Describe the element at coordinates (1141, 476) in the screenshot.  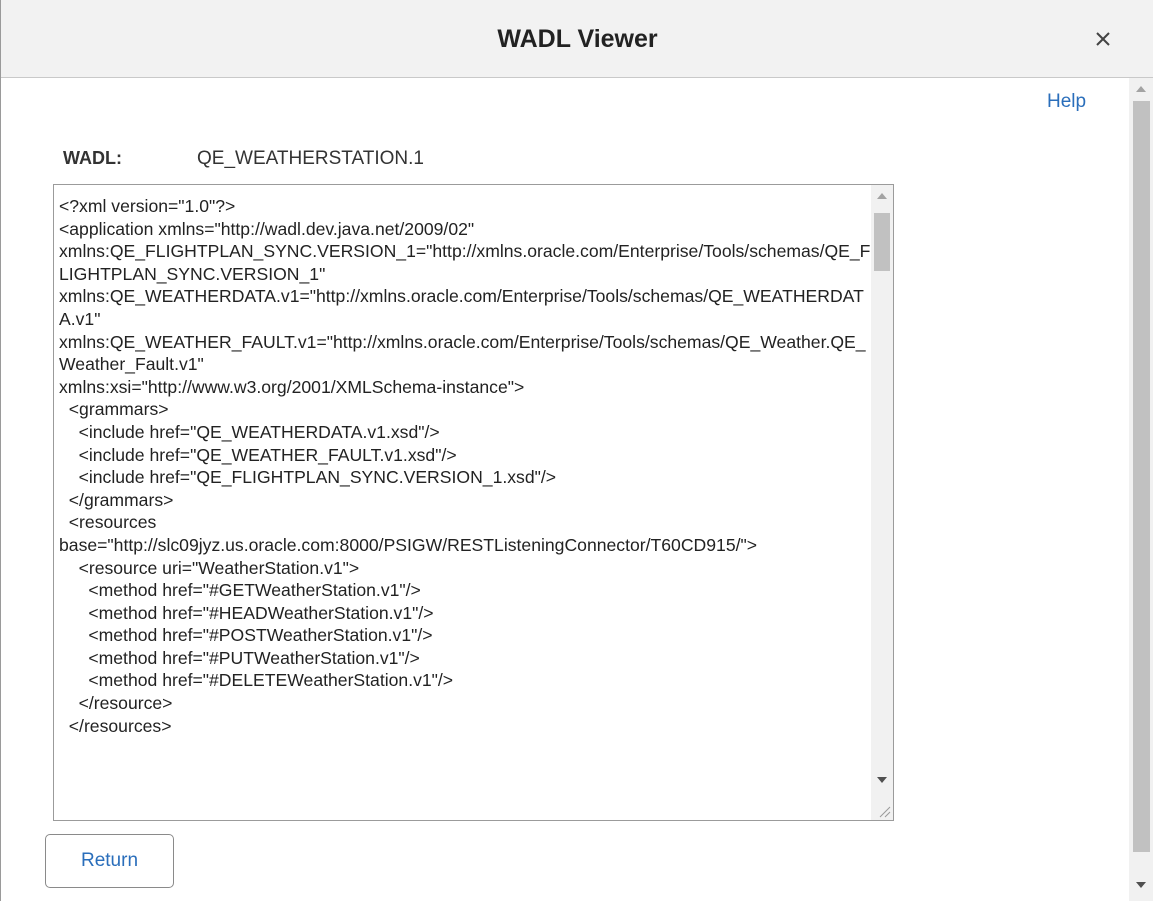
I see `dialog-scrollbar-thumb` at that location.